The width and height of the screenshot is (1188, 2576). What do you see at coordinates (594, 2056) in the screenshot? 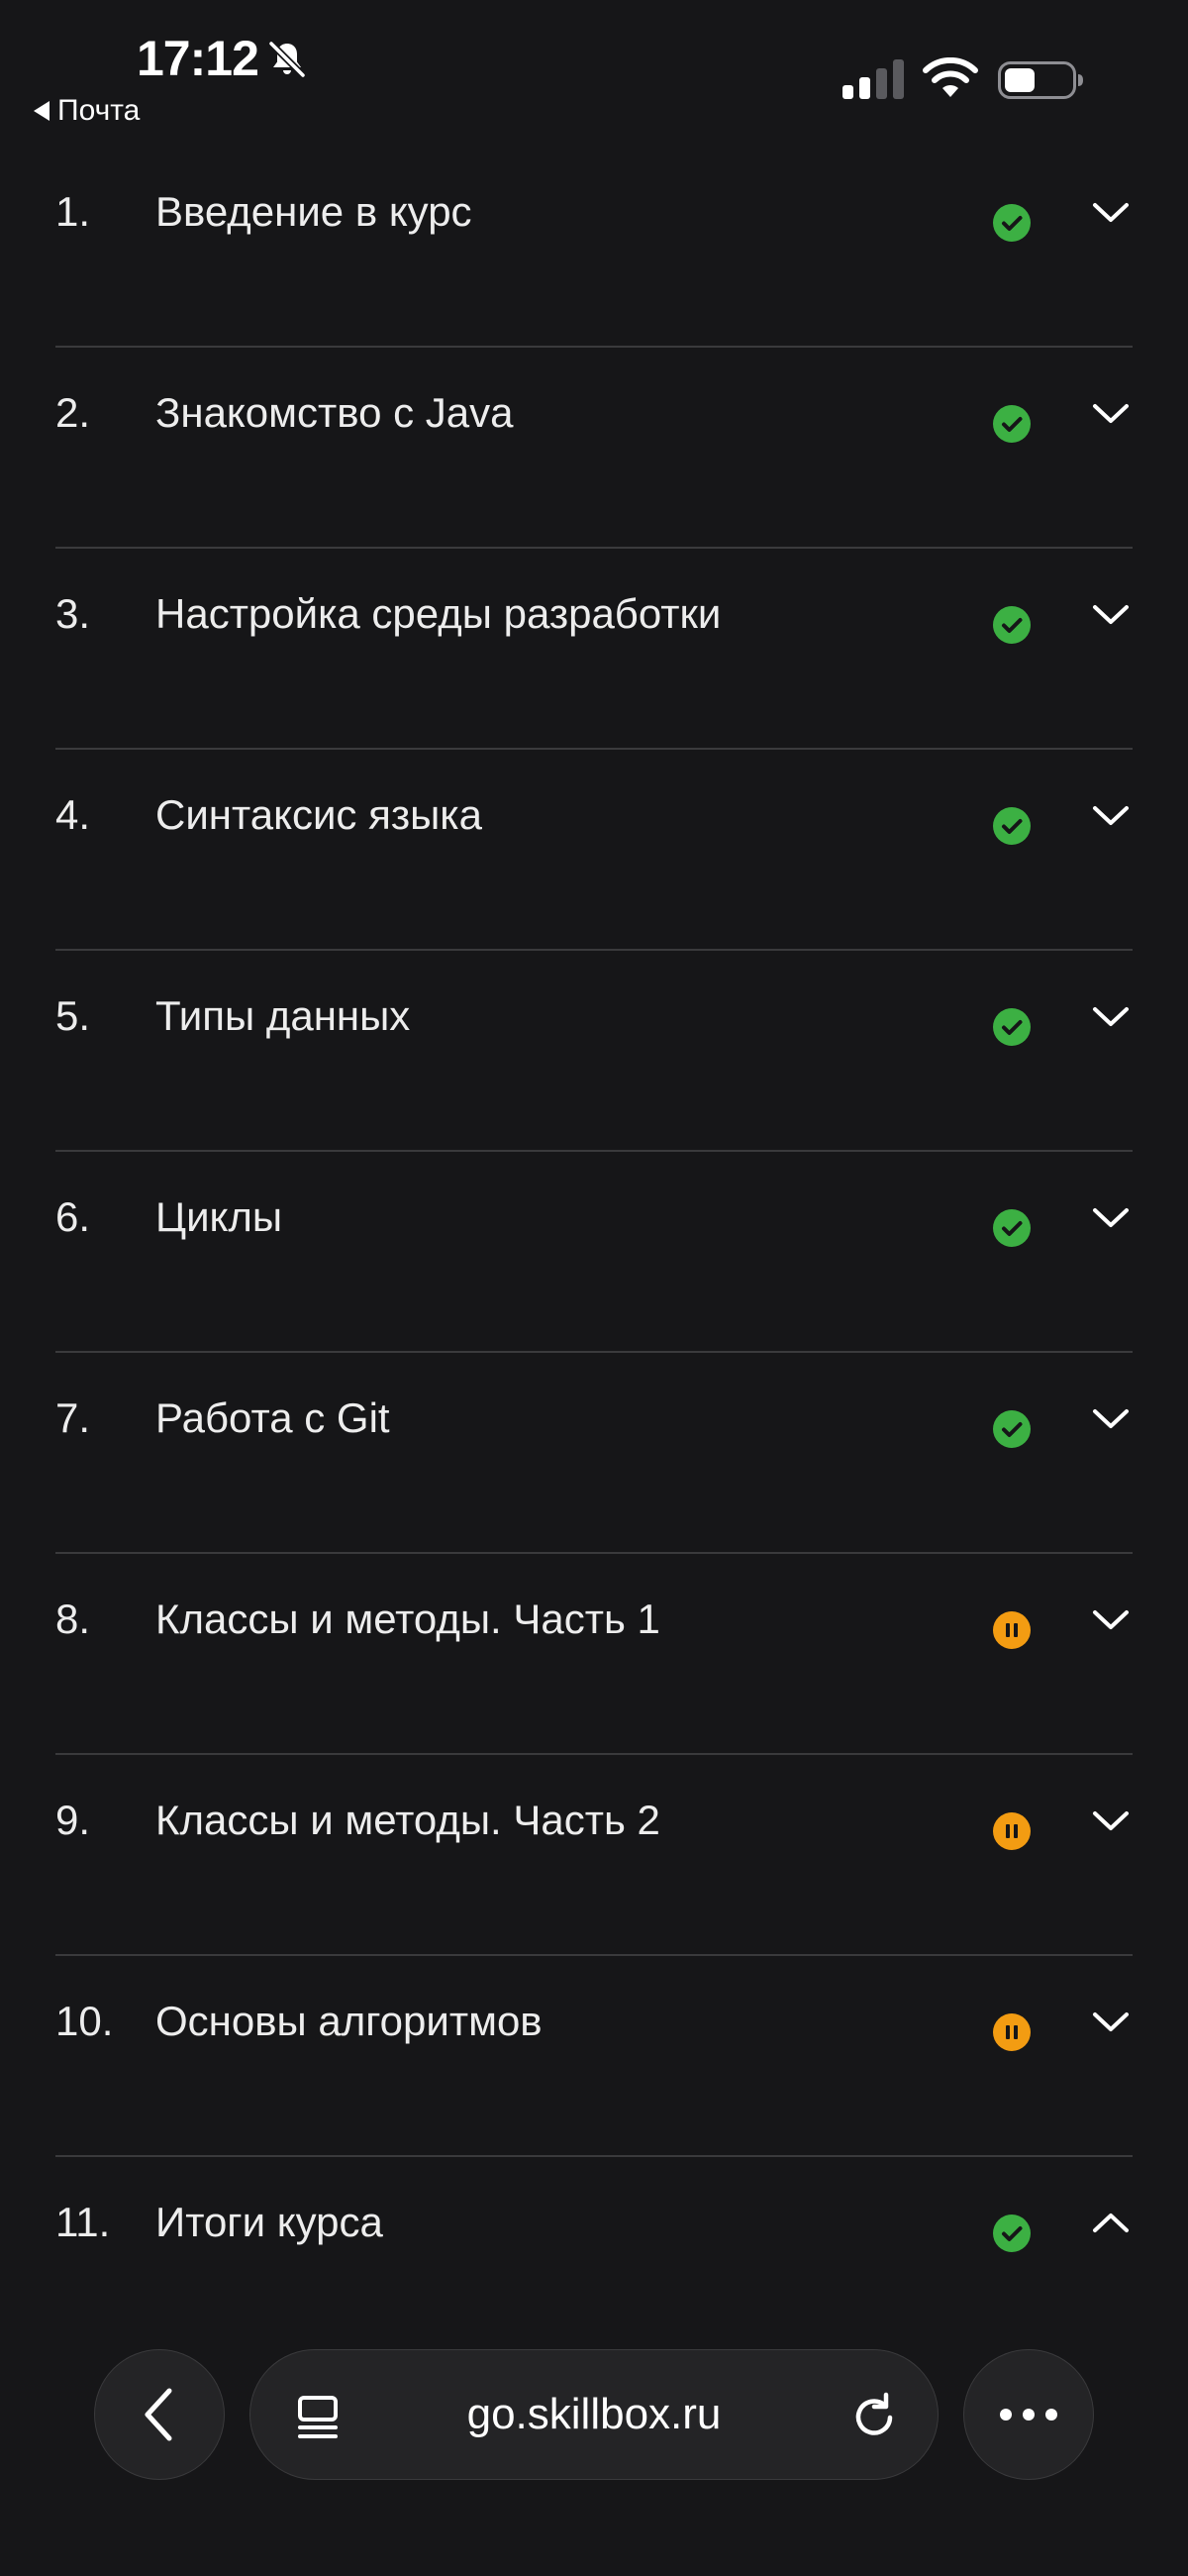
I see `module-row: 10. Основы алгоритмов` at bounding box center [594, 2056].